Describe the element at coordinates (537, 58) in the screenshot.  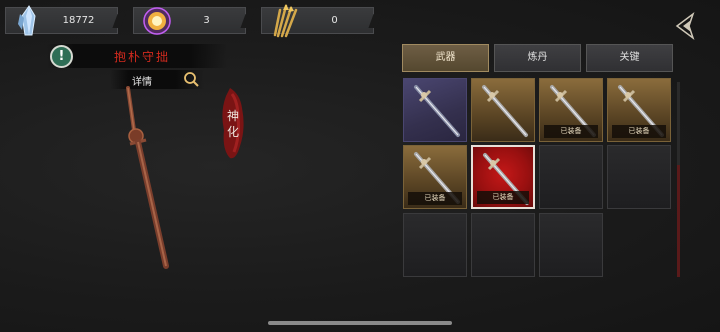
I see `tab-alchemy: 炼丹` at that location.